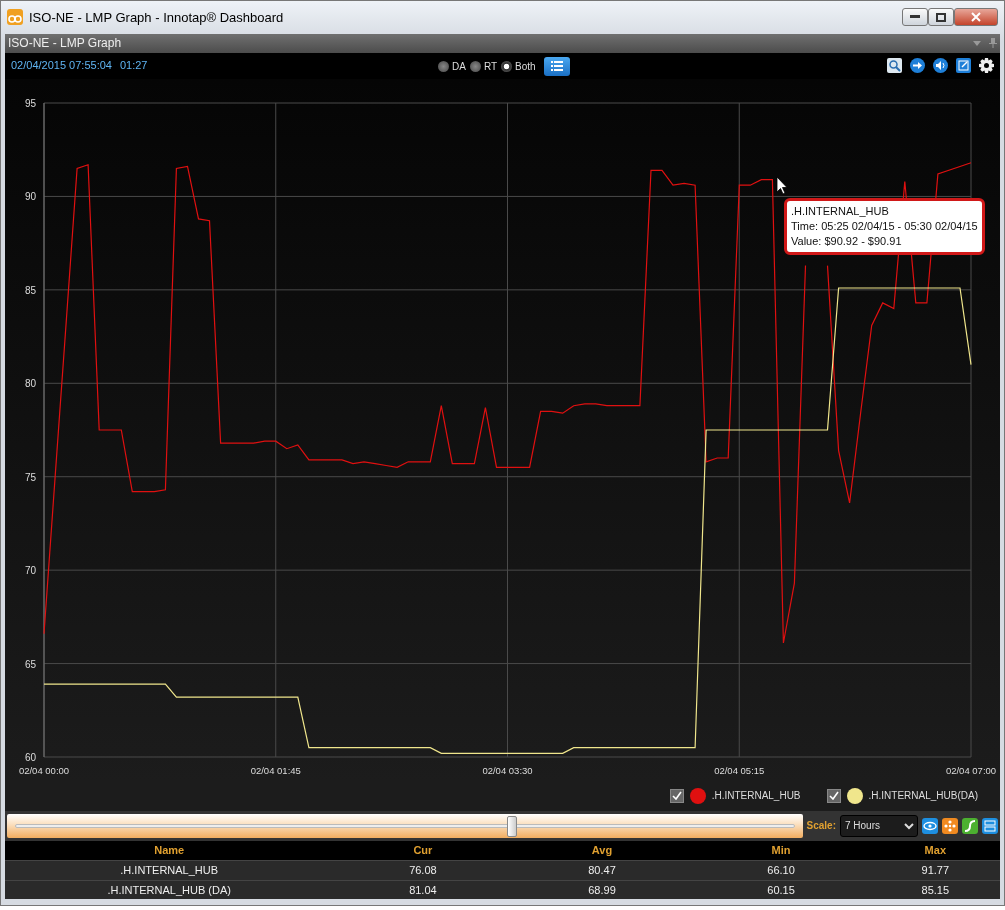 The height and width of the screenshot is (910, 1005). Describe the element at coordinates (518, 66) in the screenshot. I see `mode-radio: Both` at that location.